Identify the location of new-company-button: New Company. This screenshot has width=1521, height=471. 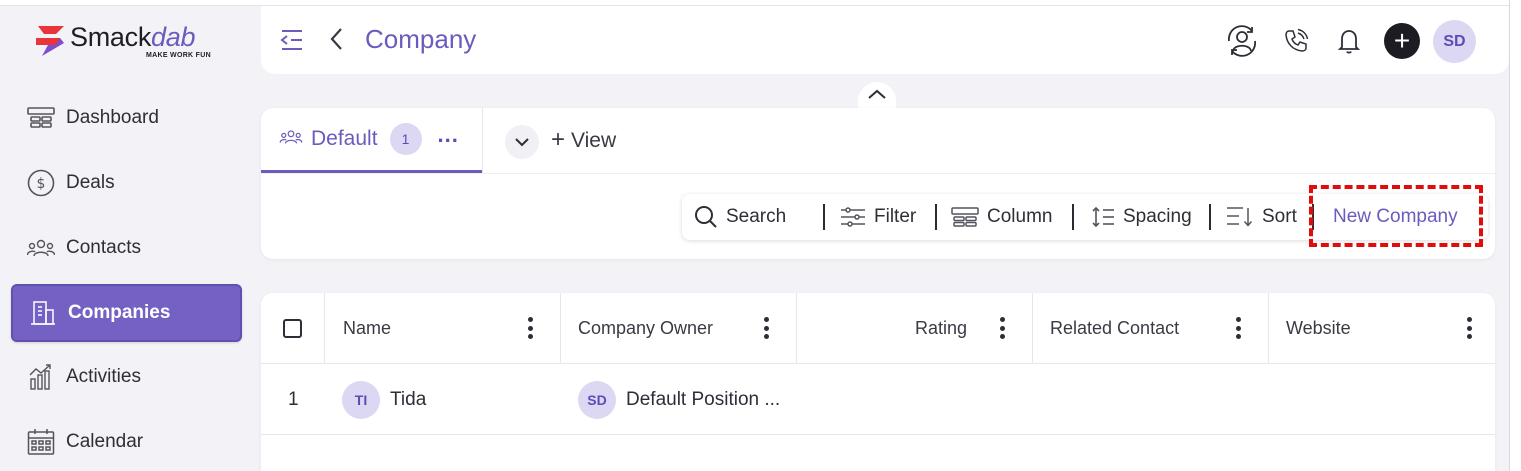
(1395, 217).